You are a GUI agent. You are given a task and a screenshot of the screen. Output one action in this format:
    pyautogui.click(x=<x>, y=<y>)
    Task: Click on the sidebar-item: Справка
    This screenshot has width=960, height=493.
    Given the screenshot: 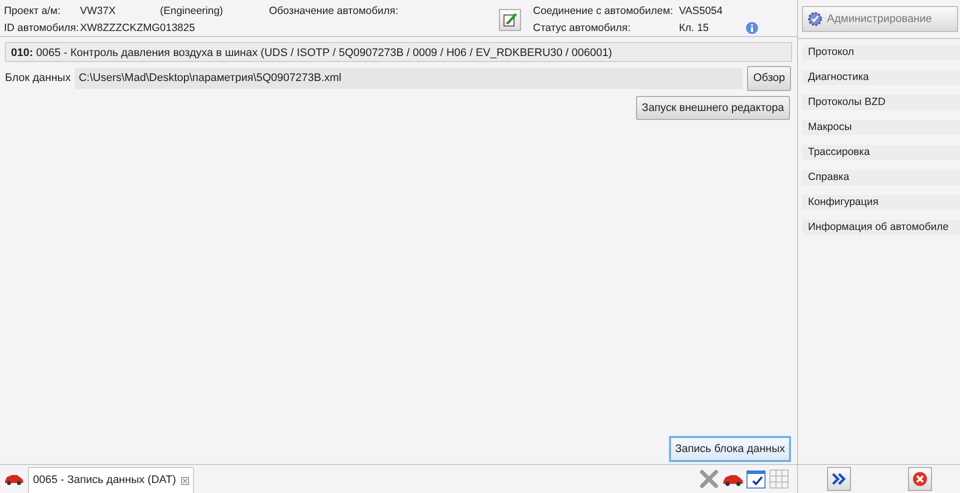 What is the action you would take?
    pyautogui.click(x=881, y=177)
    